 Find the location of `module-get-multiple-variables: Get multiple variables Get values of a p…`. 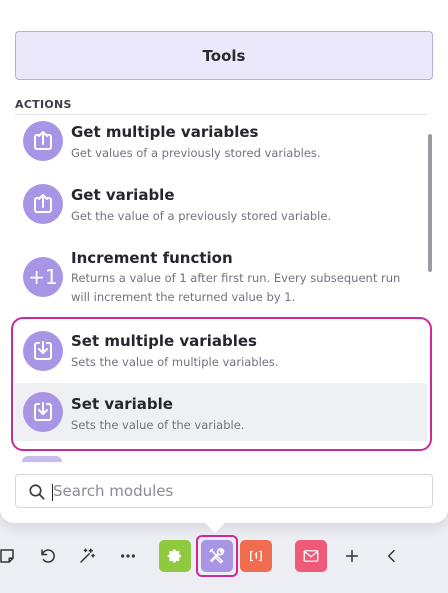

module-get-multiple-variables: Get multiple variables Get values of a p… is located at coordinates (221, 146).